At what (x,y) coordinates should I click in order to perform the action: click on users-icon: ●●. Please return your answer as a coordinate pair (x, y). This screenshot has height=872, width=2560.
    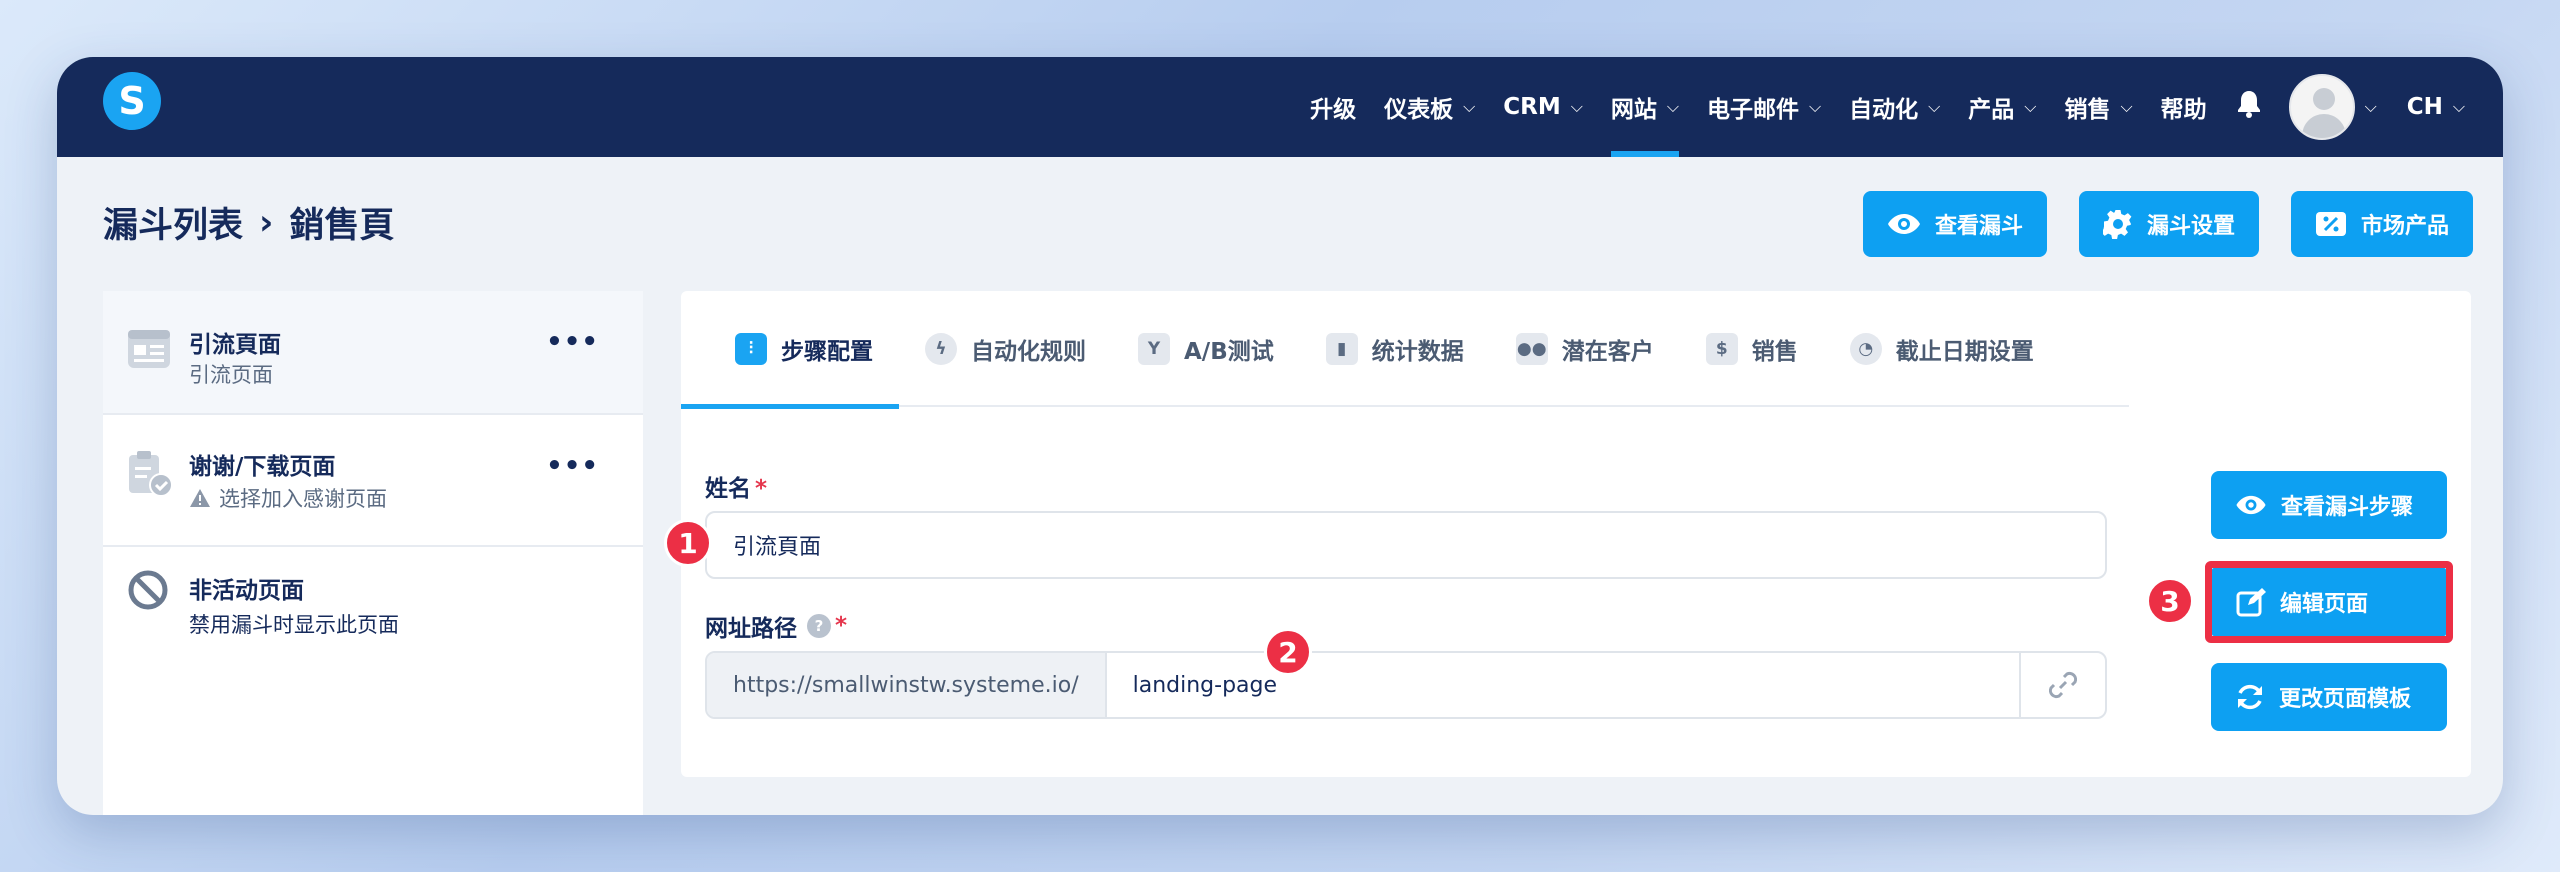
    Looking at the image, I should click on (1531, 349).